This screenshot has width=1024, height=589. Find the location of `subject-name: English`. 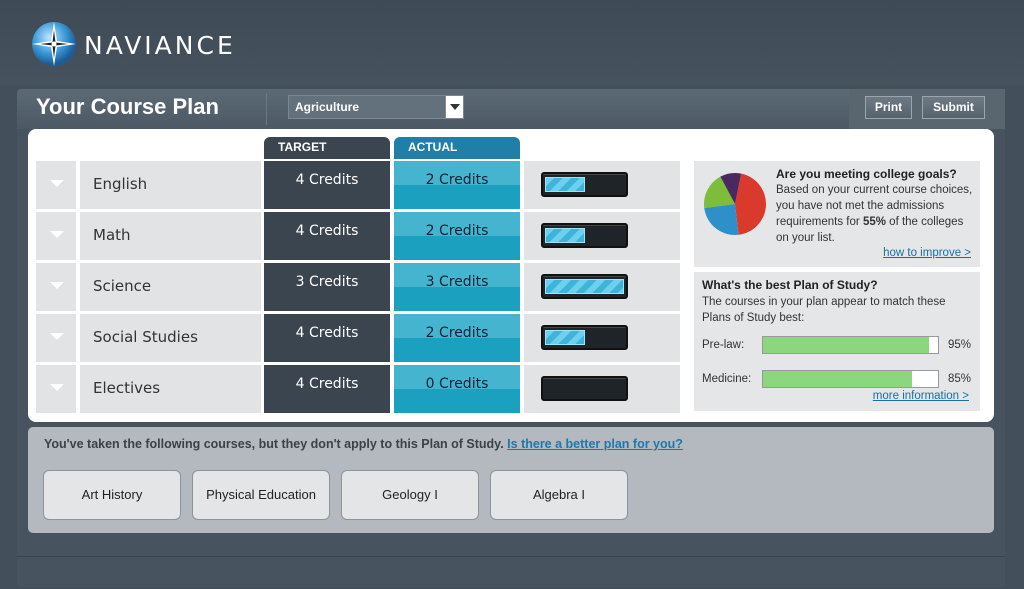

subject-name: English is located at coordinates (170, 185).